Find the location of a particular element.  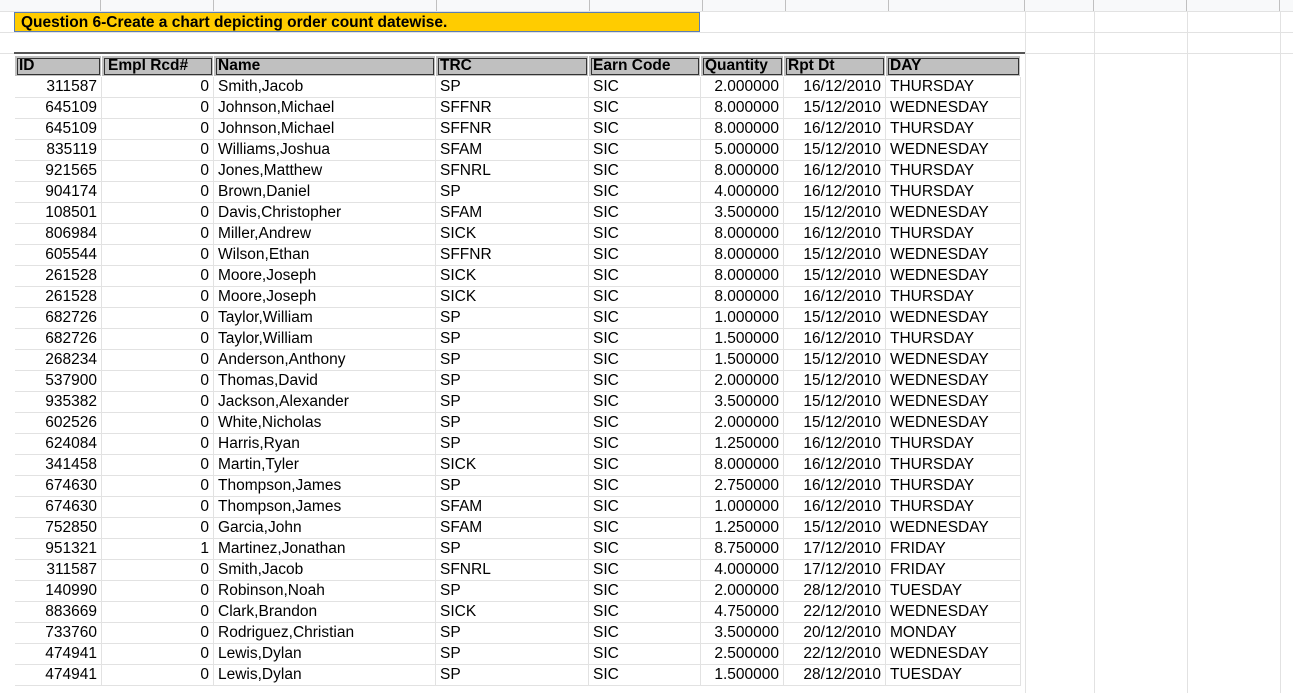

cell-id: 537900 is located at coordinates (58, 381).